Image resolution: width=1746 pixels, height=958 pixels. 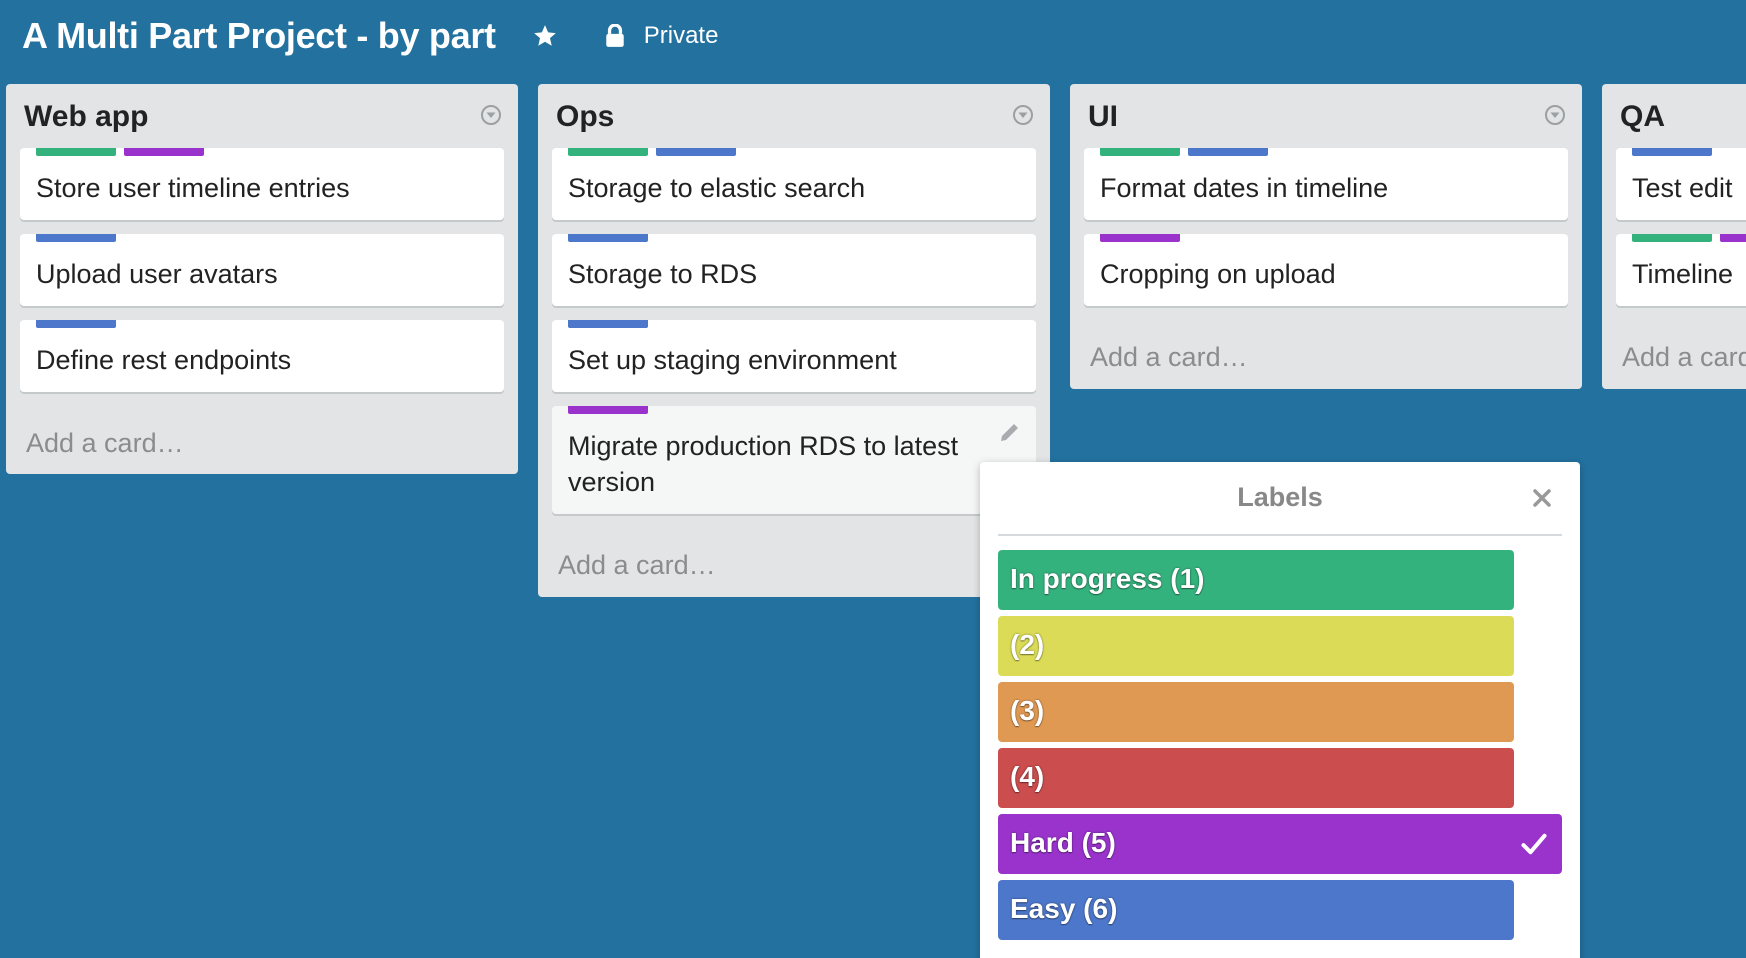 What do you see at coordinates (1683, 274) in the screenshot?
I see `card-title: Timeline` at bounding box center [1683, 274].